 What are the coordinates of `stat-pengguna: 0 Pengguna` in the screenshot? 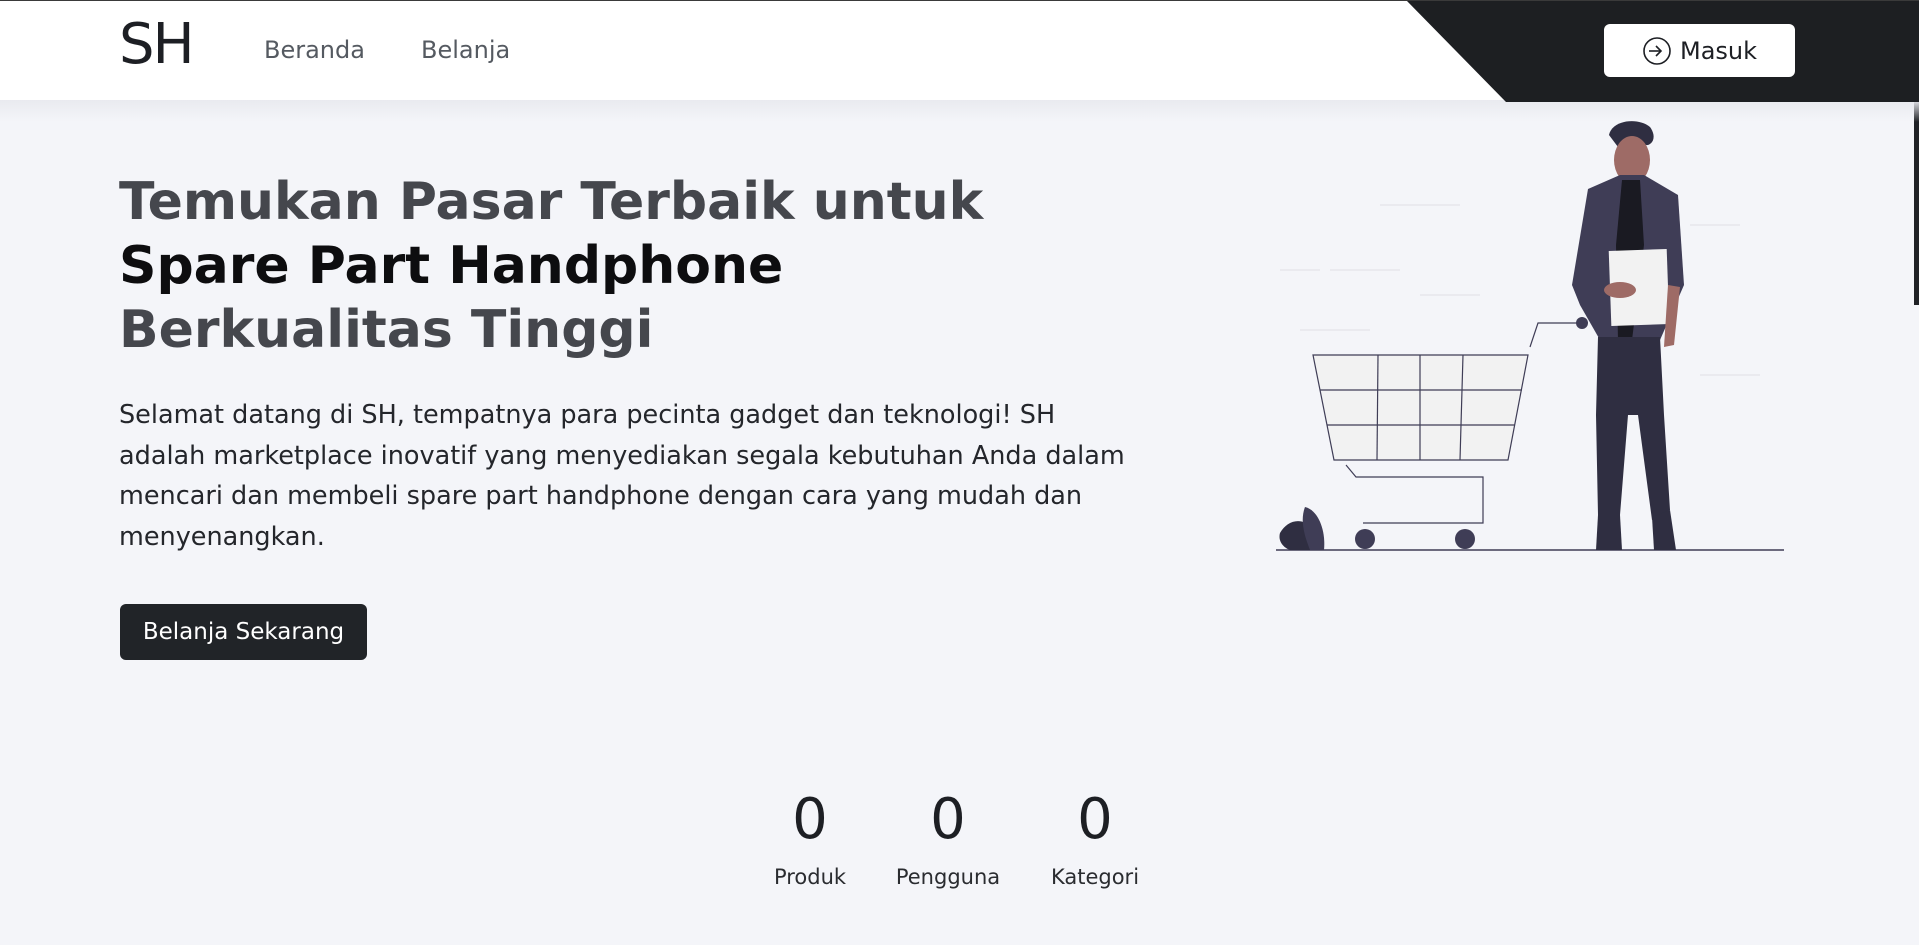 It's located at (948, 837).